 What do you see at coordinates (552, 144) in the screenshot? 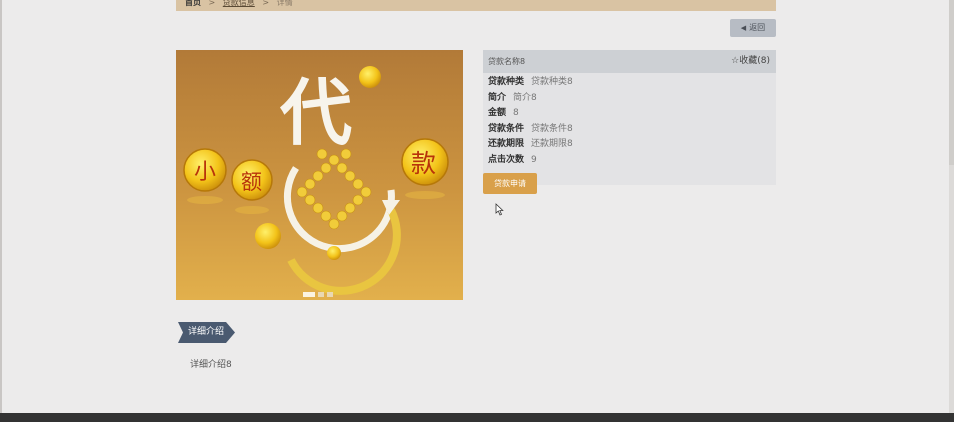
I see `detail-value: 还款期限8` at bounding box center [552, 144].